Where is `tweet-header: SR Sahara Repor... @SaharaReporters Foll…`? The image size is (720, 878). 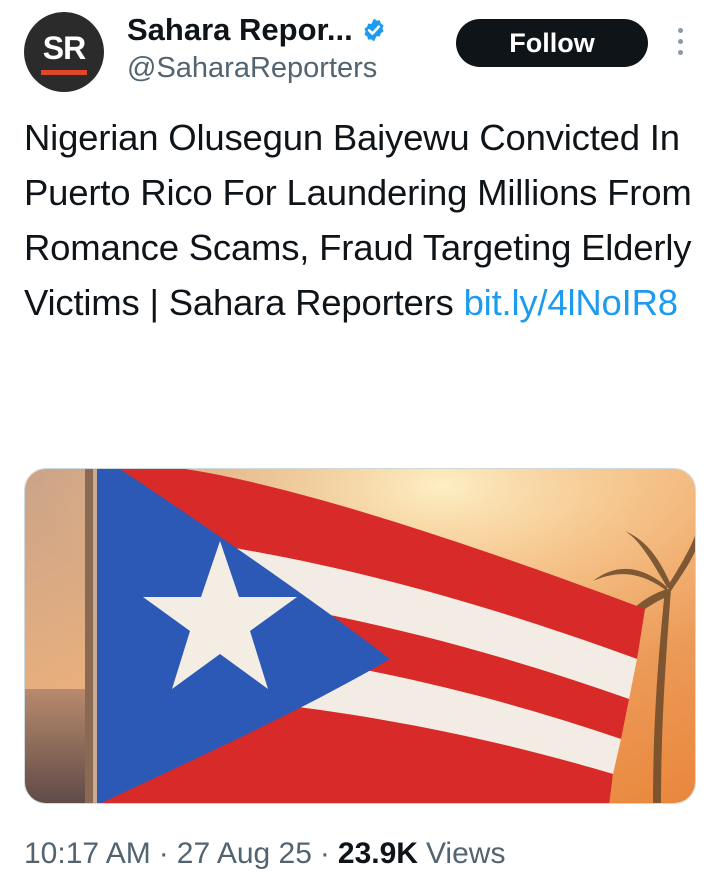
tweet-header: SR Sahara Repor... @SaharaReporters Foll… is located at coordinates (360, 50).